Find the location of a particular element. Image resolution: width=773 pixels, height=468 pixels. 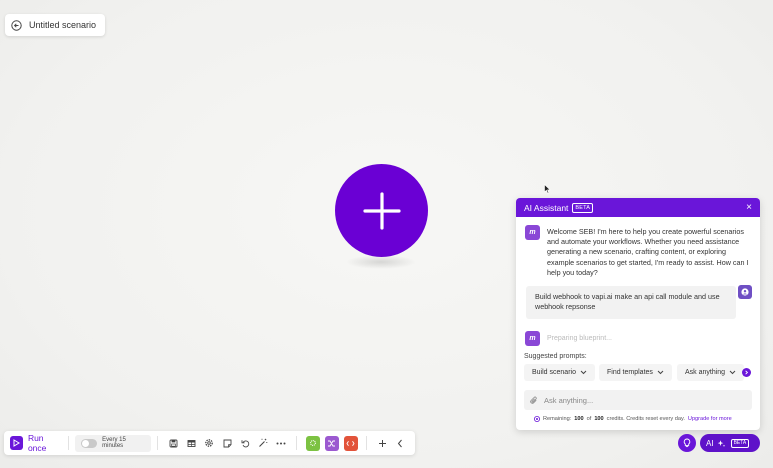

tools-icon is located at coordinates (312, 443).